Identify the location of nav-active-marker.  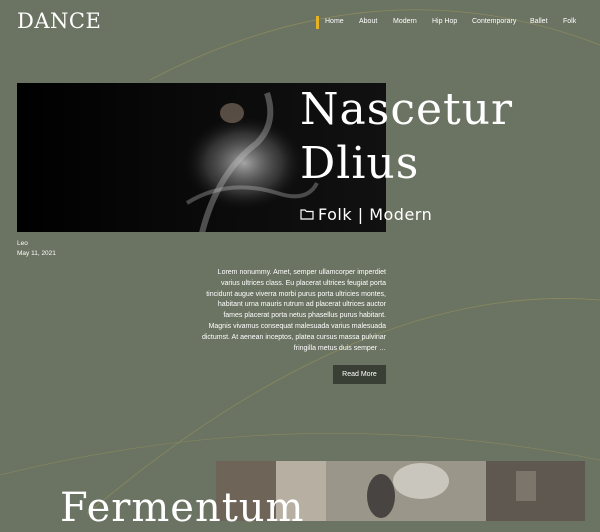
(317, 22).